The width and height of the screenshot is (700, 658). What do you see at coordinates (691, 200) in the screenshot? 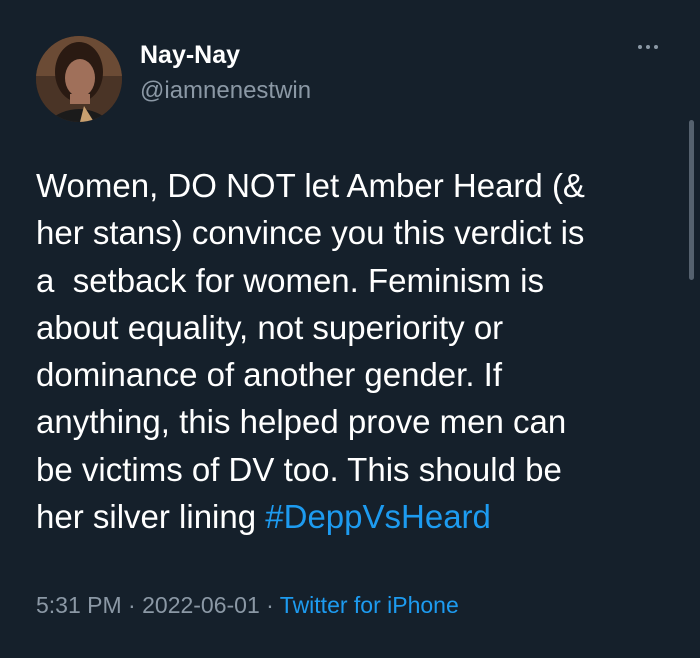
I see `scrollbar` at bounding box center [691, 200].